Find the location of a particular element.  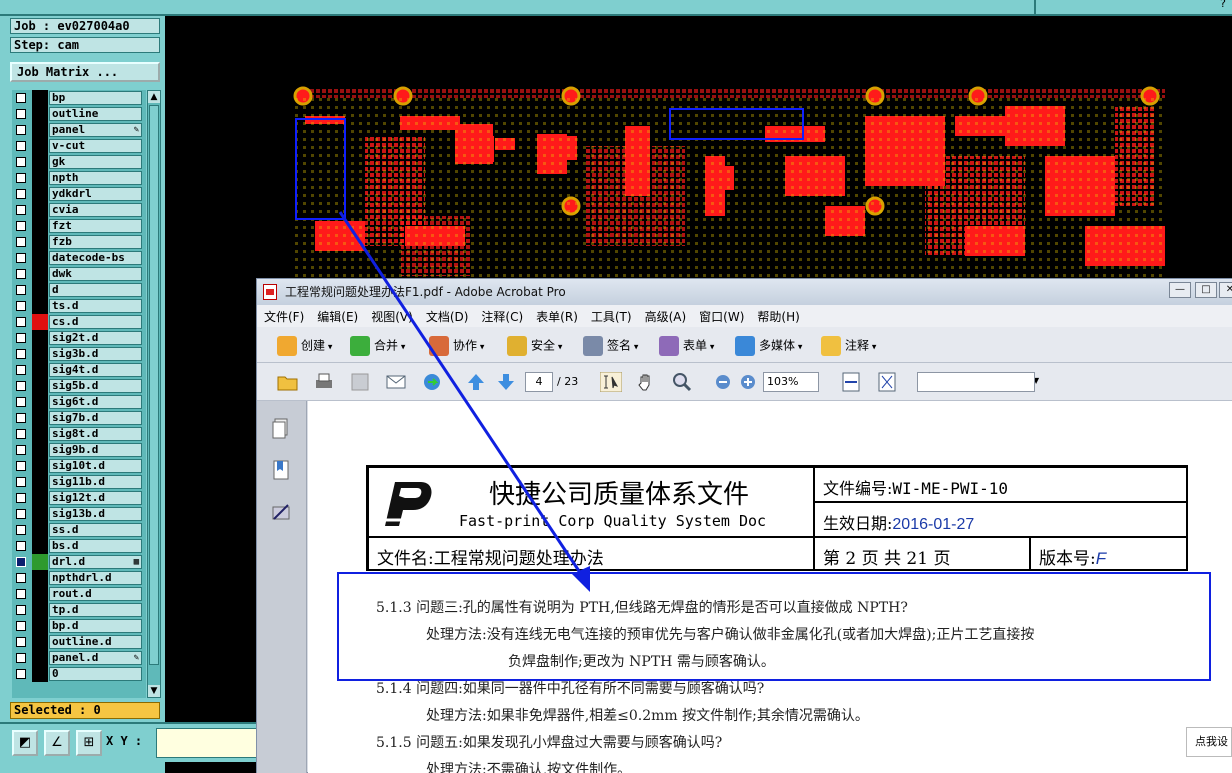

layer-name: fzt is located at coordinates (95, 226).